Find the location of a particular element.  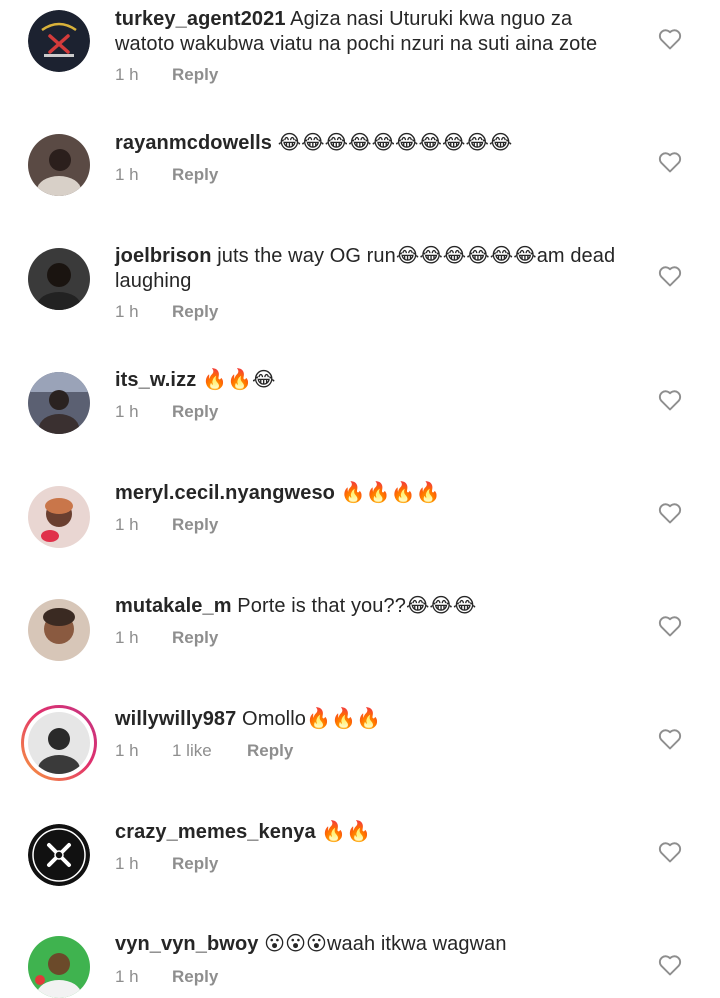

comment-text: 🔥🔥🔥🔥 is located at coordinates (387, 493).